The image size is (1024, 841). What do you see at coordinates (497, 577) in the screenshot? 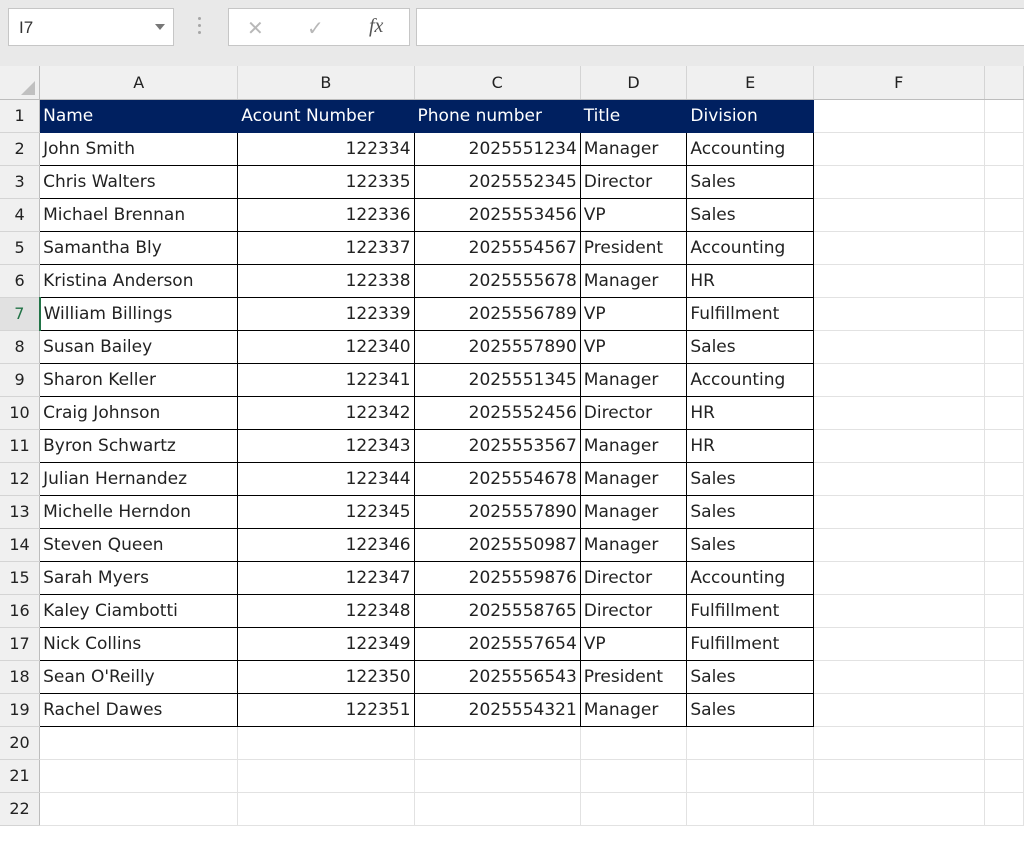
I see `cell: 2025559876` at bounding box center [497, 577].